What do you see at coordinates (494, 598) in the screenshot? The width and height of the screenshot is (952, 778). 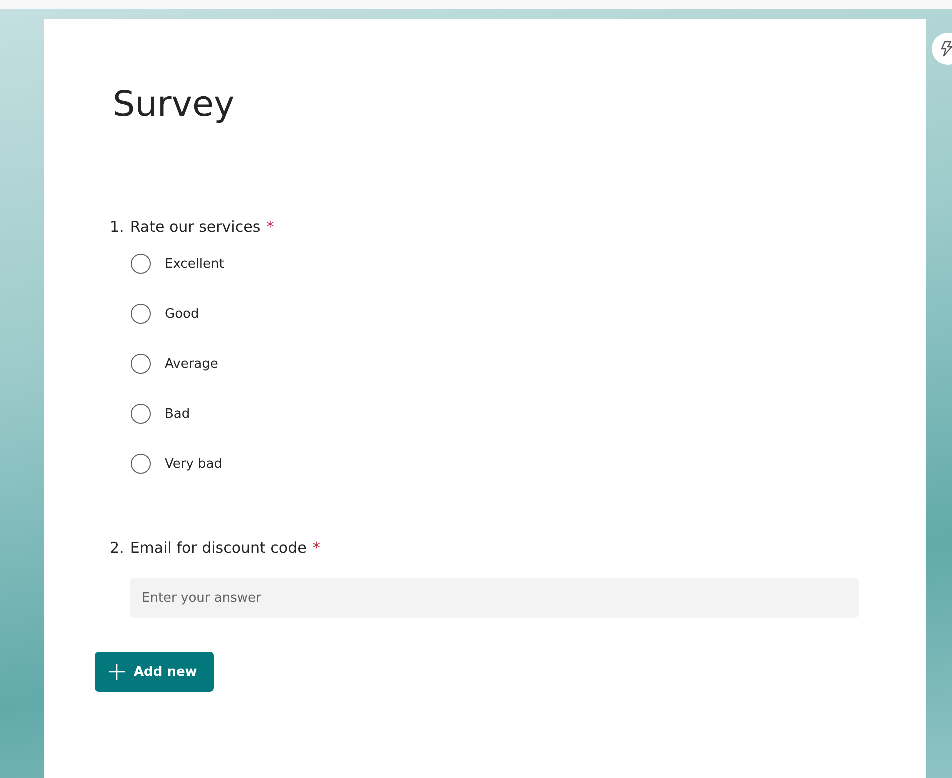 I see `answer-field: Enter your answer` at bounding box center [494, 598].